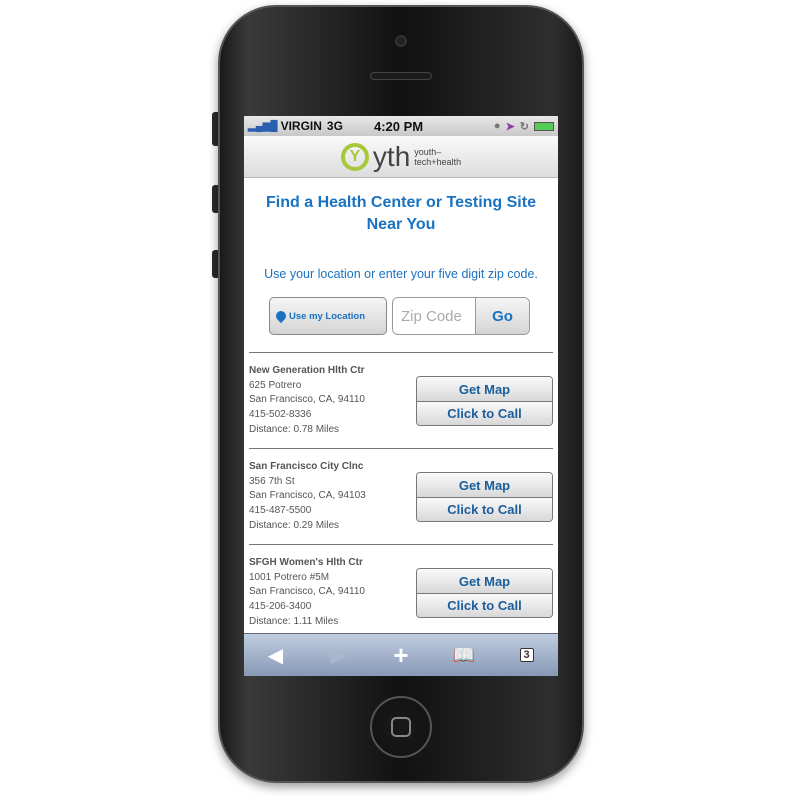 The width and height of the screenshot is (800, 800). What do you see at coordinates (281, 316) in the screenshot?
I see `map-pin-icon` at bounding box center [281, 316].